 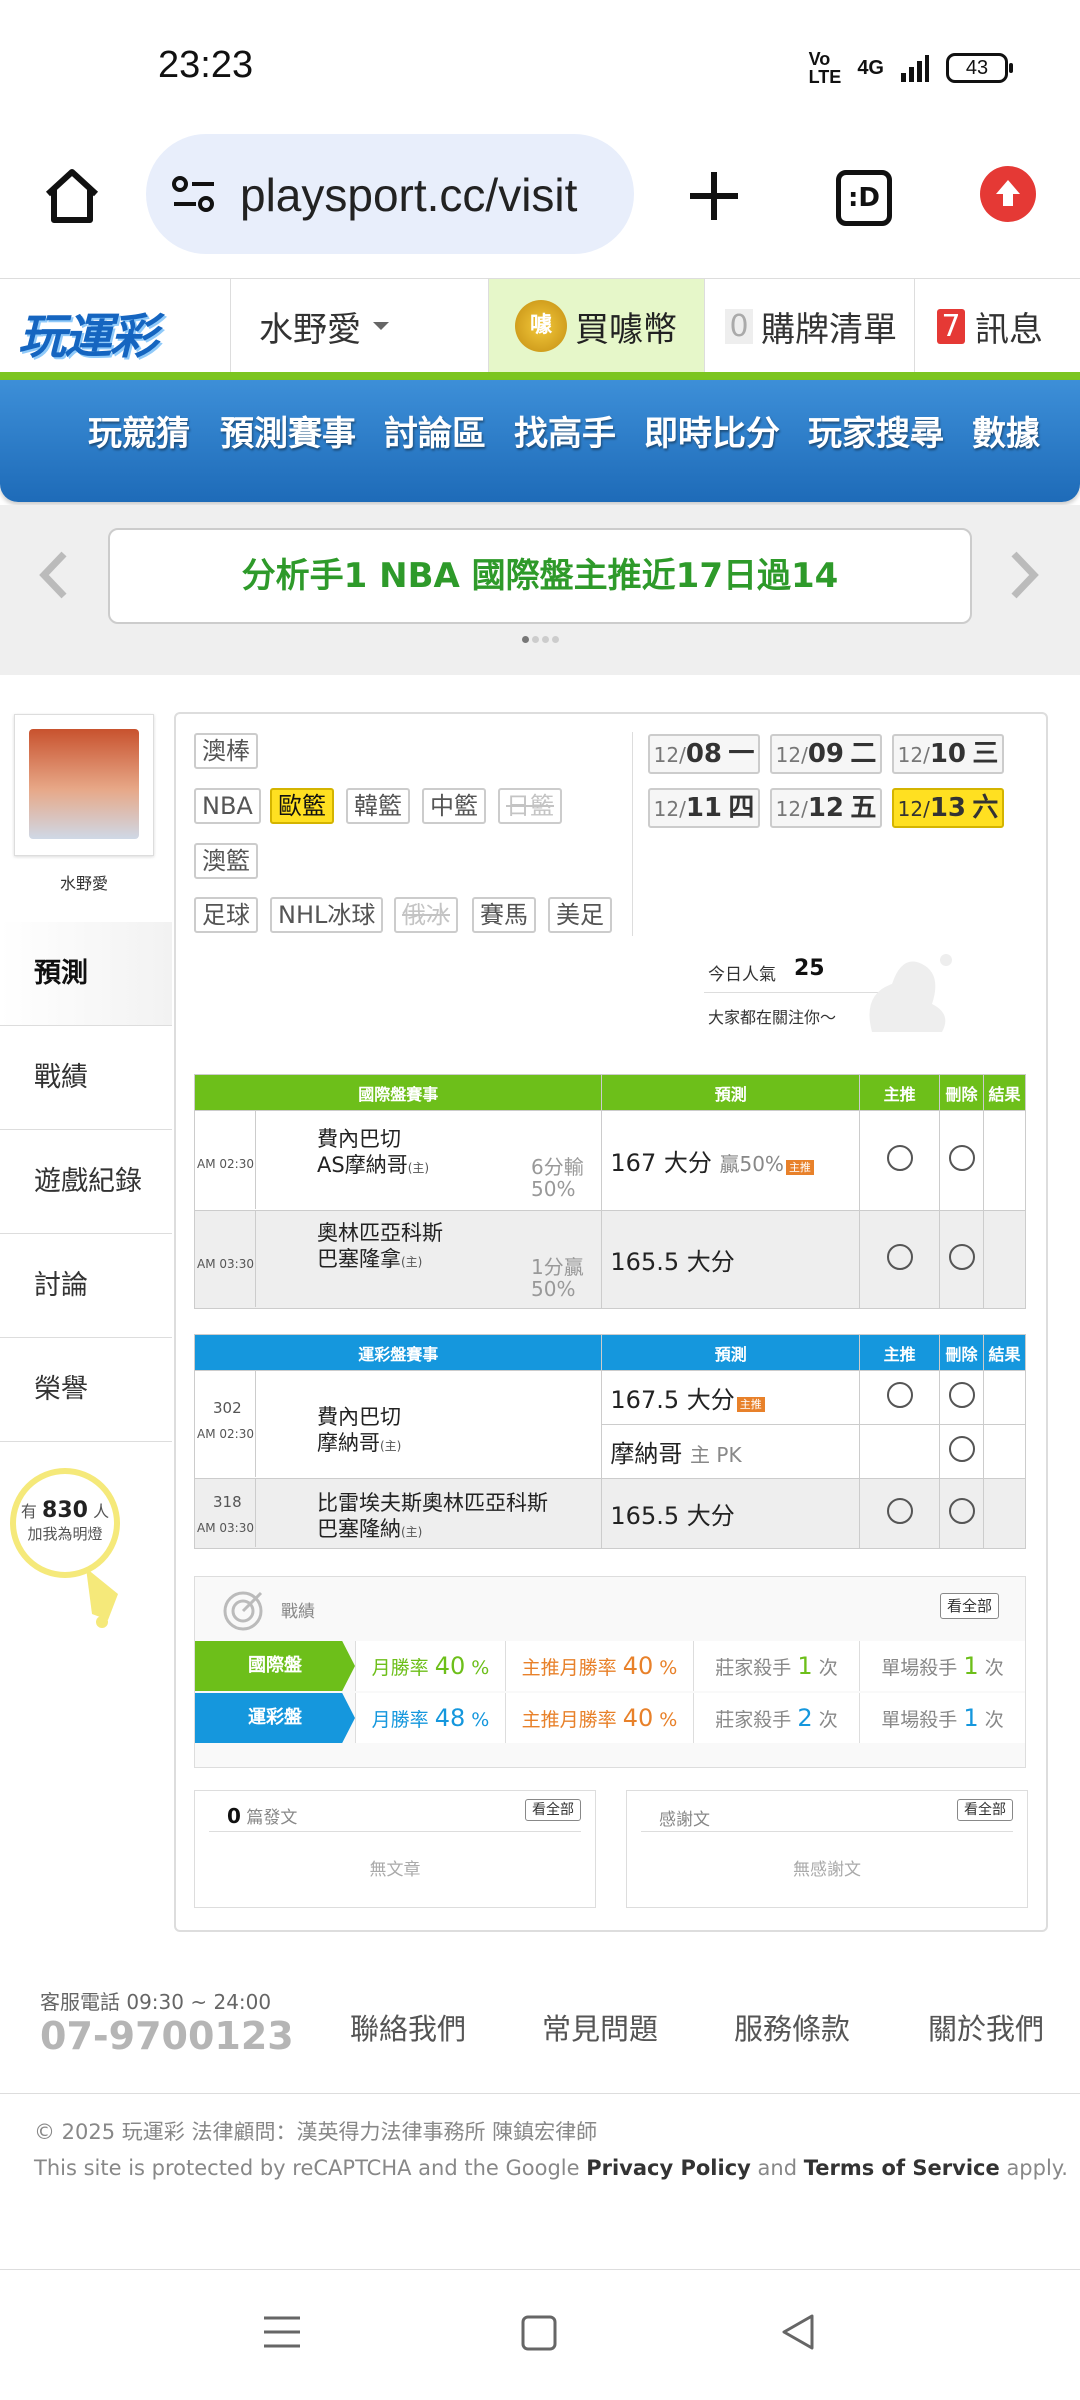 I want to click on sport-tag-horse-racing: 賽馬, so click(x=504, y=915).